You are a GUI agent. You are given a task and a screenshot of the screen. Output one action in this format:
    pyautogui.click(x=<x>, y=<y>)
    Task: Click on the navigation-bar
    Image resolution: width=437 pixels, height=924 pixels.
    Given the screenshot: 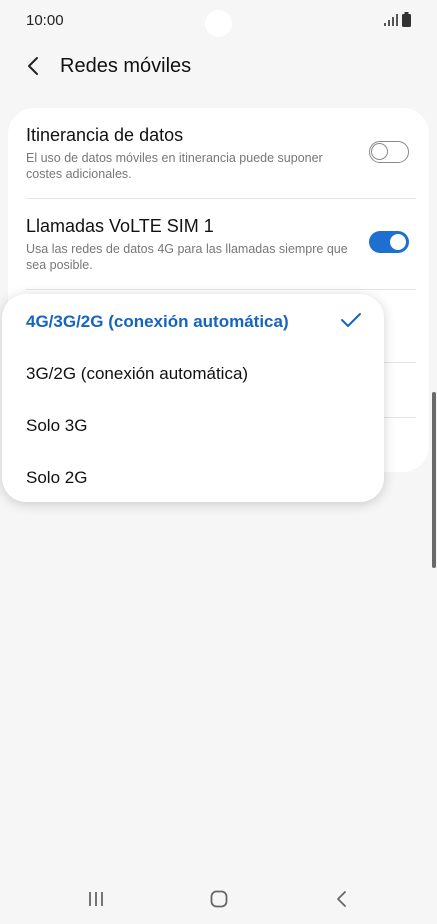 What is the action you would take?
    pyautogui.click(x=218, y=899)
    